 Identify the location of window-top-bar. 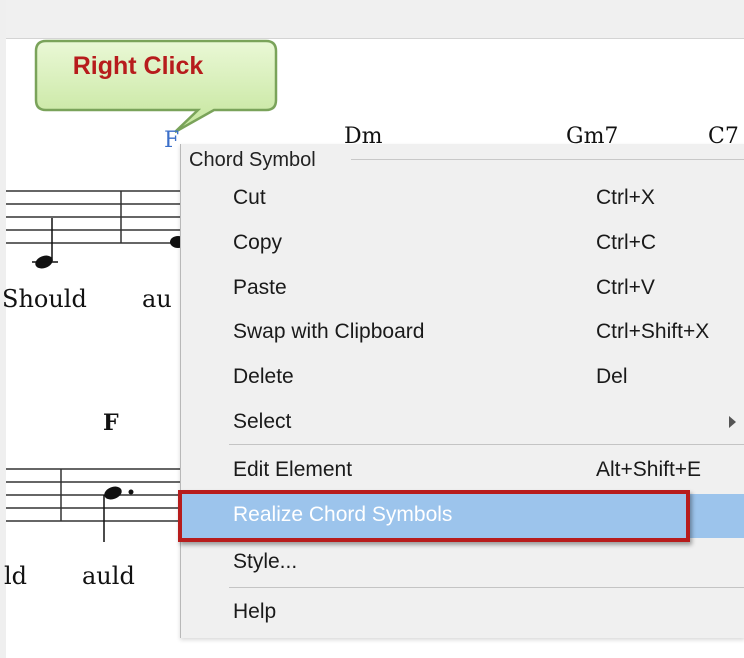
(372, 19).